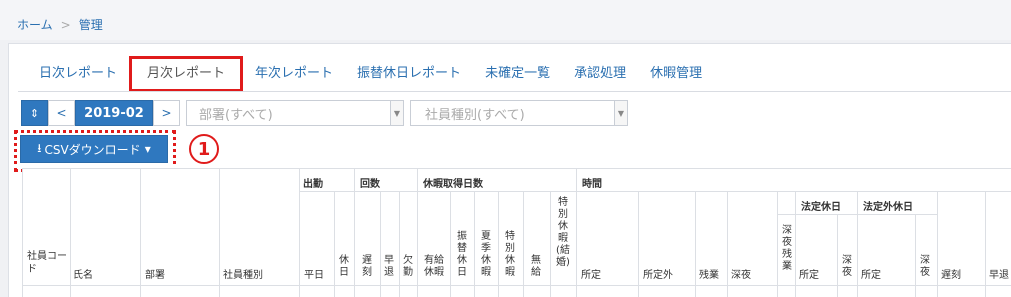 Image resolution: width=1011 pixels, height=297 pixels. I want to click on breadcrumb-current: 管理, so click(91, 25).